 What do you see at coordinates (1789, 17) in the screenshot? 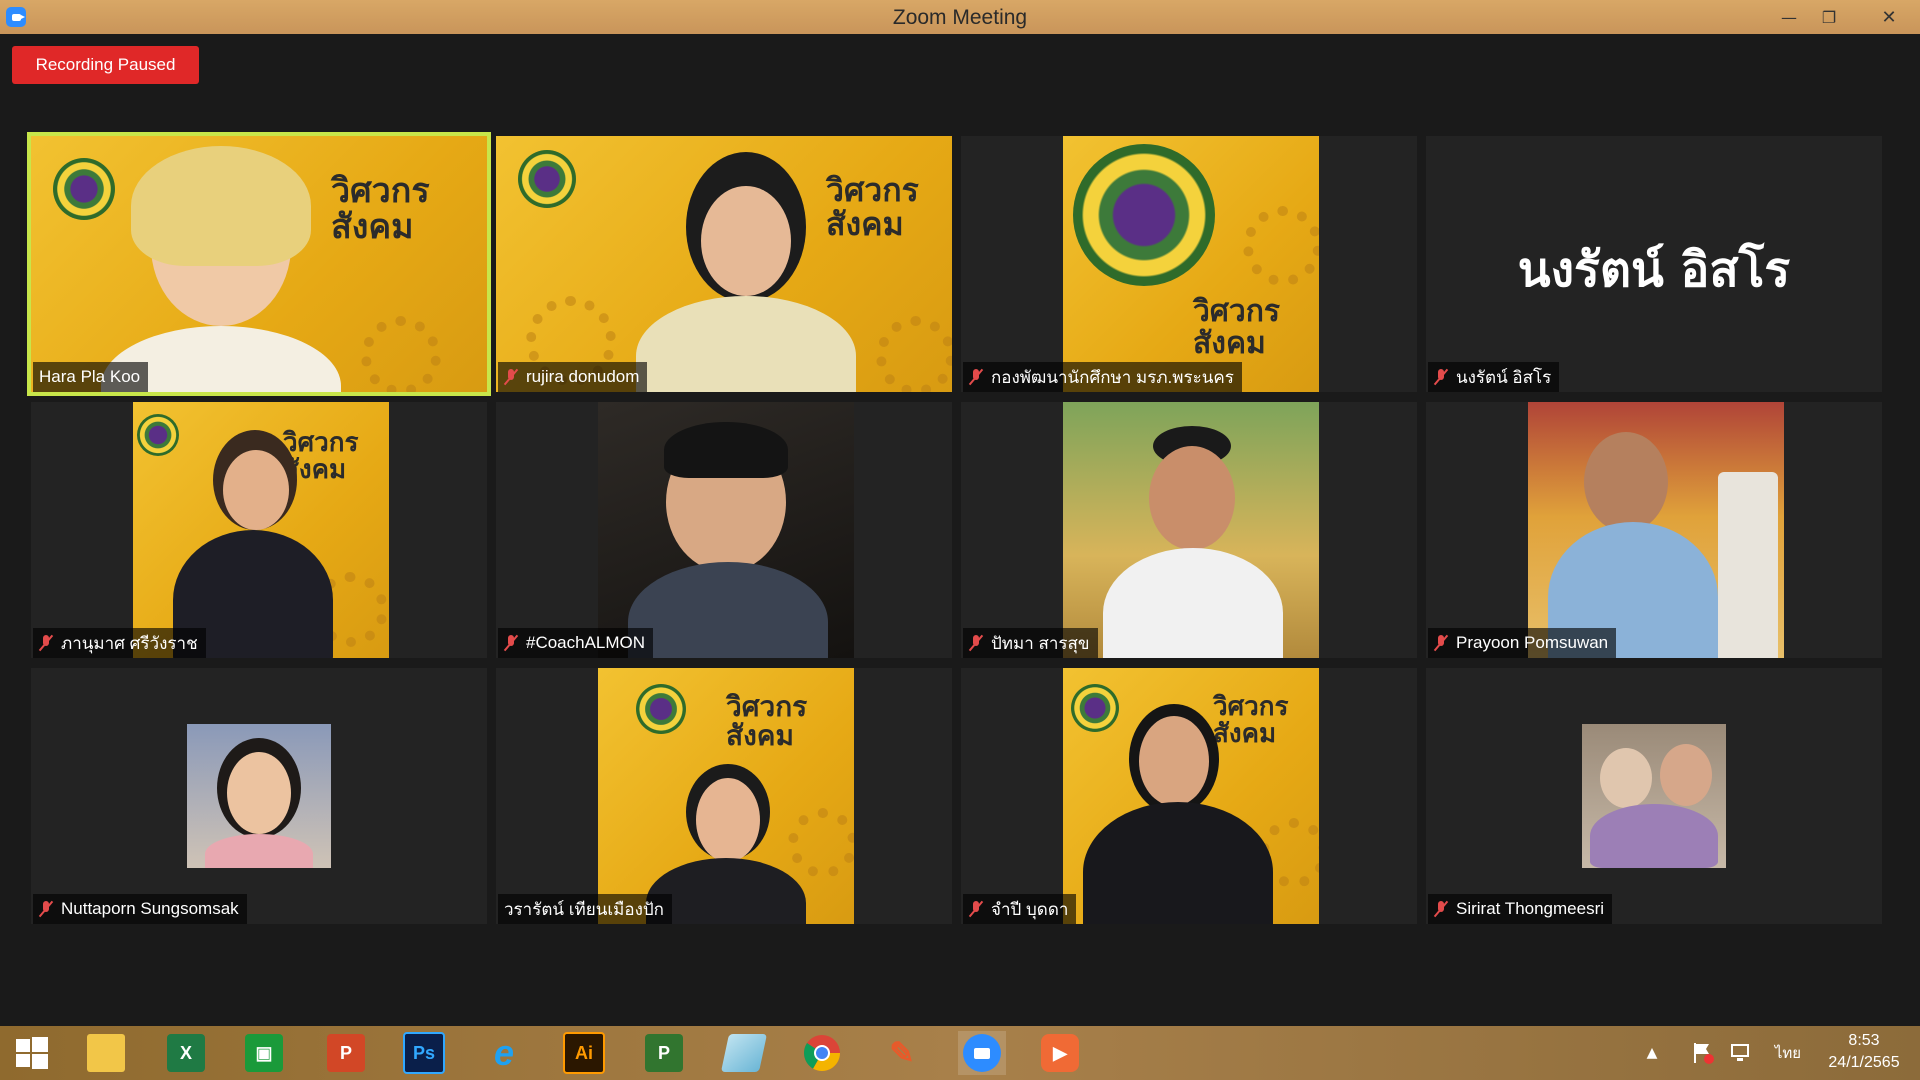
I see `minimize-icon: —` at bounding box center [1789, 17].